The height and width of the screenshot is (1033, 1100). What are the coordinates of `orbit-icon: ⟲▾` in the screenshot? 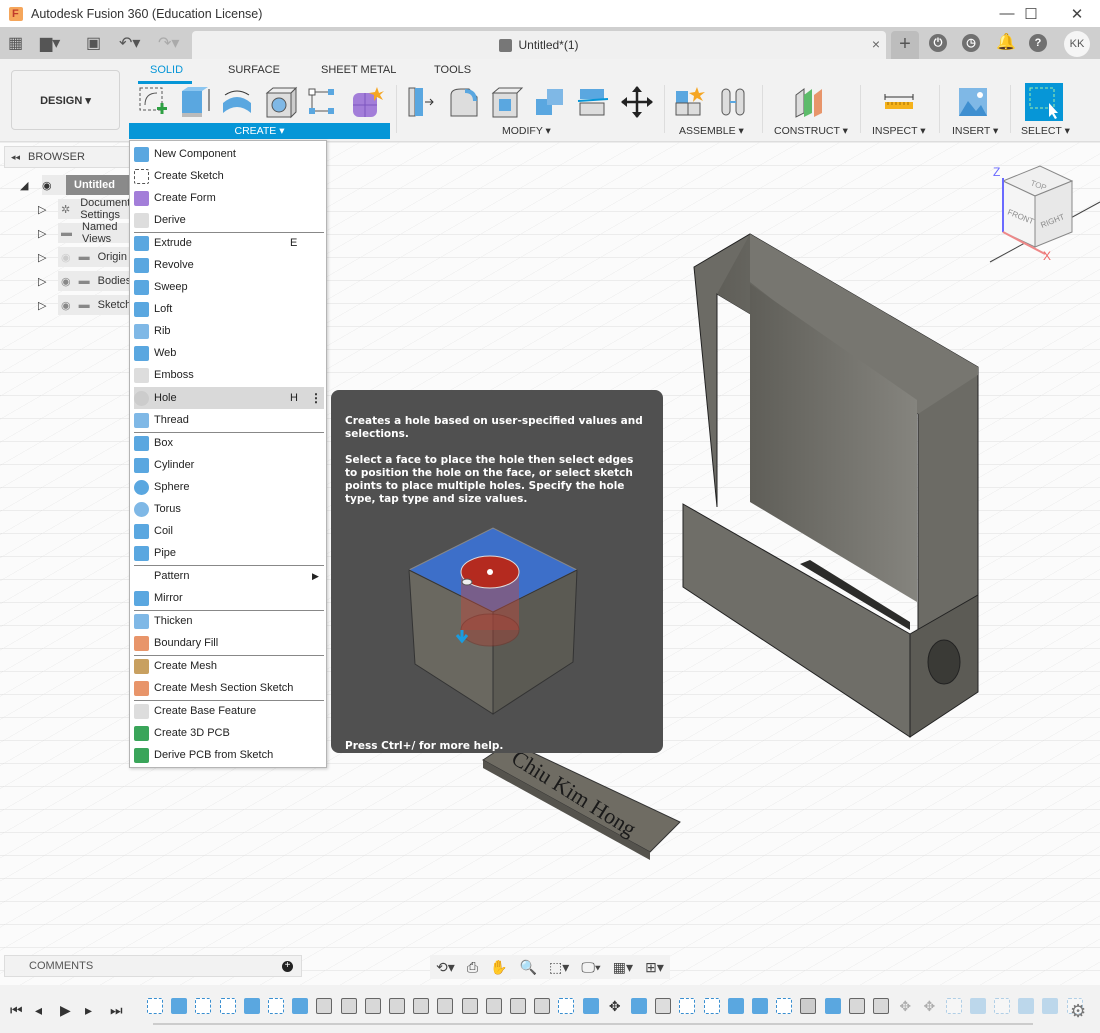 It's located at (445, 967).